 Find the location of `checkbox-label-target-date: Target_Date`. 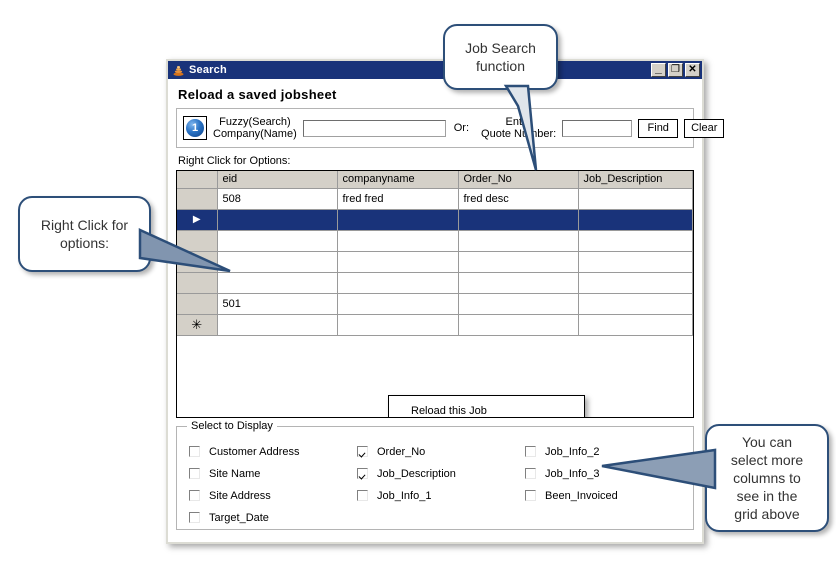

checkbox-label-target-date: Target_Date is located at coordinates (239, 517).